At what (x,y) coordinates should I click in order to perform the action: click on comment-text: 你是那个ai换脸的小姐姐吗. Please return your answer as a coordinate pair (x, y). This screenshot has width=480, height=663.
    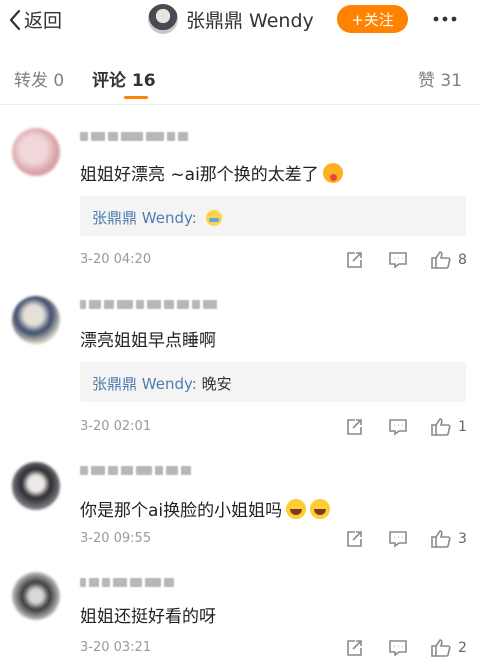
    Looking at the image, I should click on (205, 508).